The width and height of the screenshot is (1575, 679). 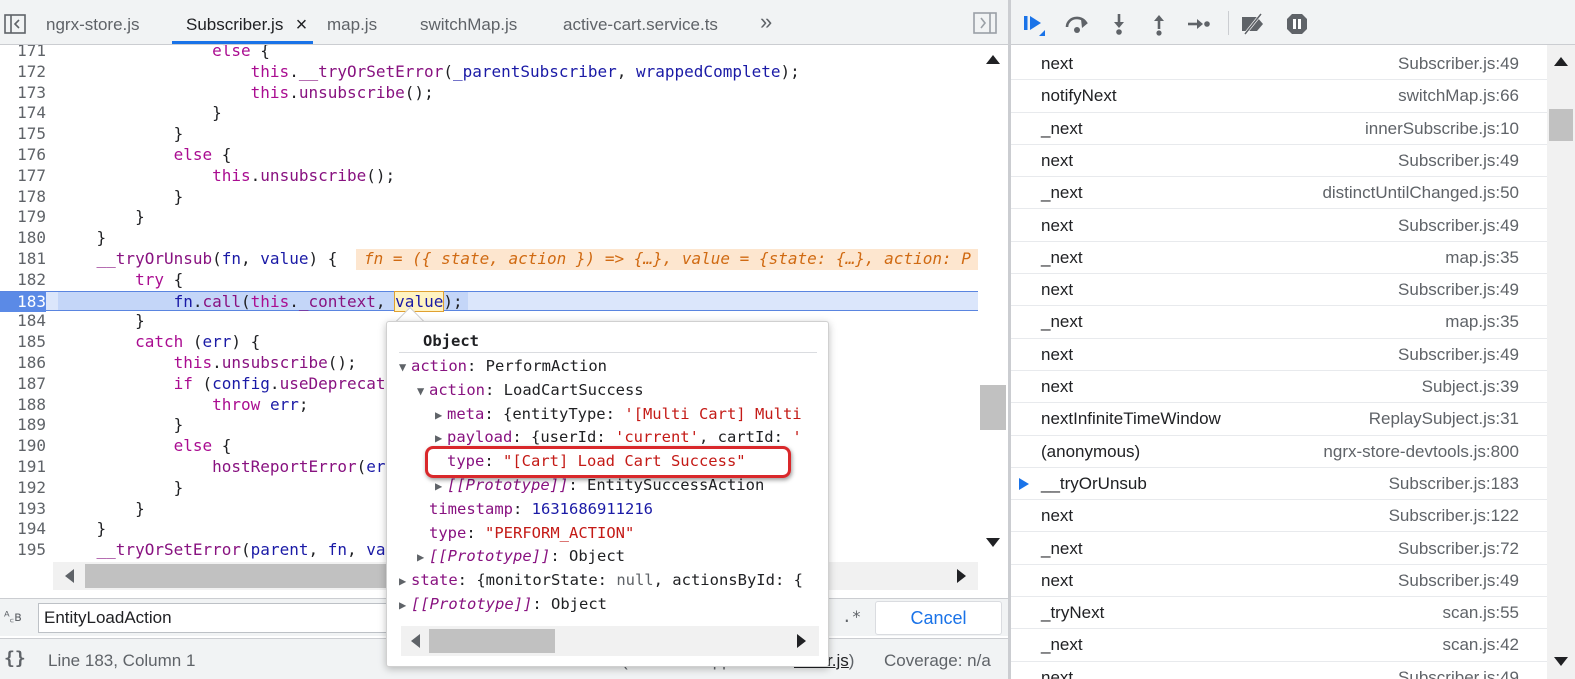 What do you see at coordinates (1279, 549) in the screenshot?
I see `call-frame: _next Subscriber.js:72` at bounding box center [1279, 549].